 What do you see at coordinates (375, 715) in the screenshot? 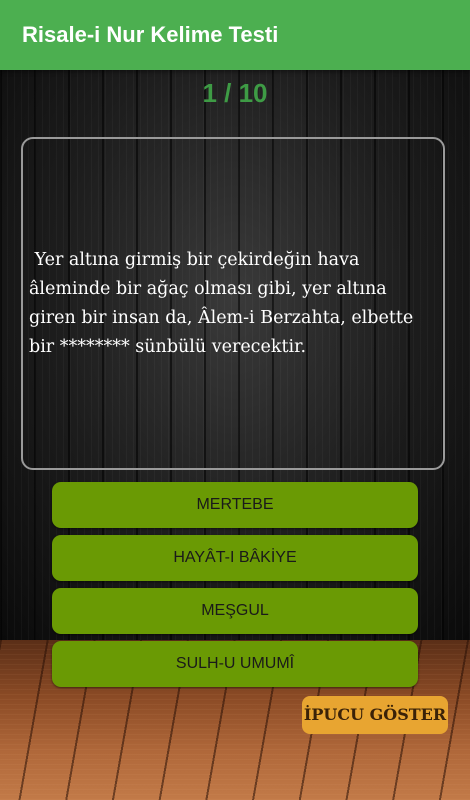
I see `show-hint-button: İPUCU GÖSTER` at bounding box center [375, 715].